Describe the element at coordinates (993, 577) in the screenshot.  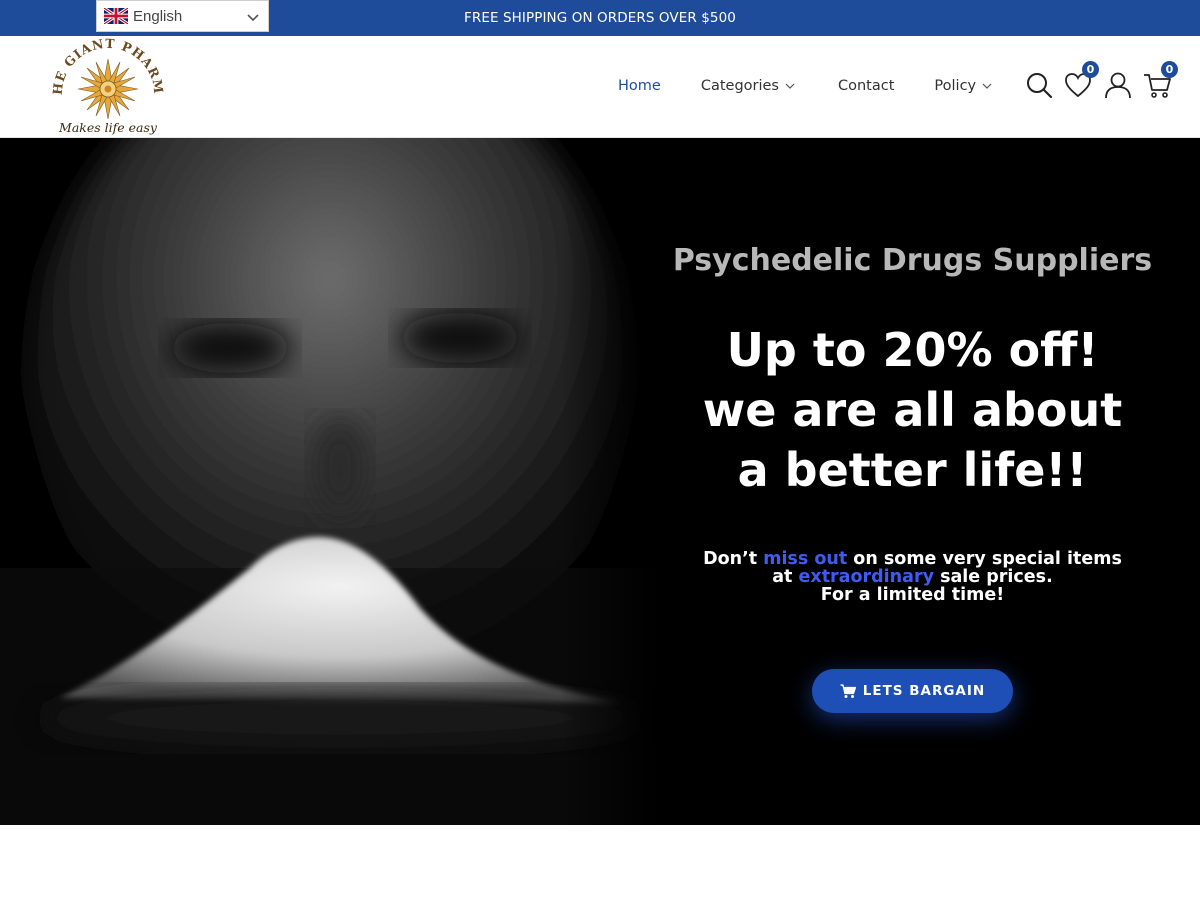
I see `text-part: sale prices.` at that location.